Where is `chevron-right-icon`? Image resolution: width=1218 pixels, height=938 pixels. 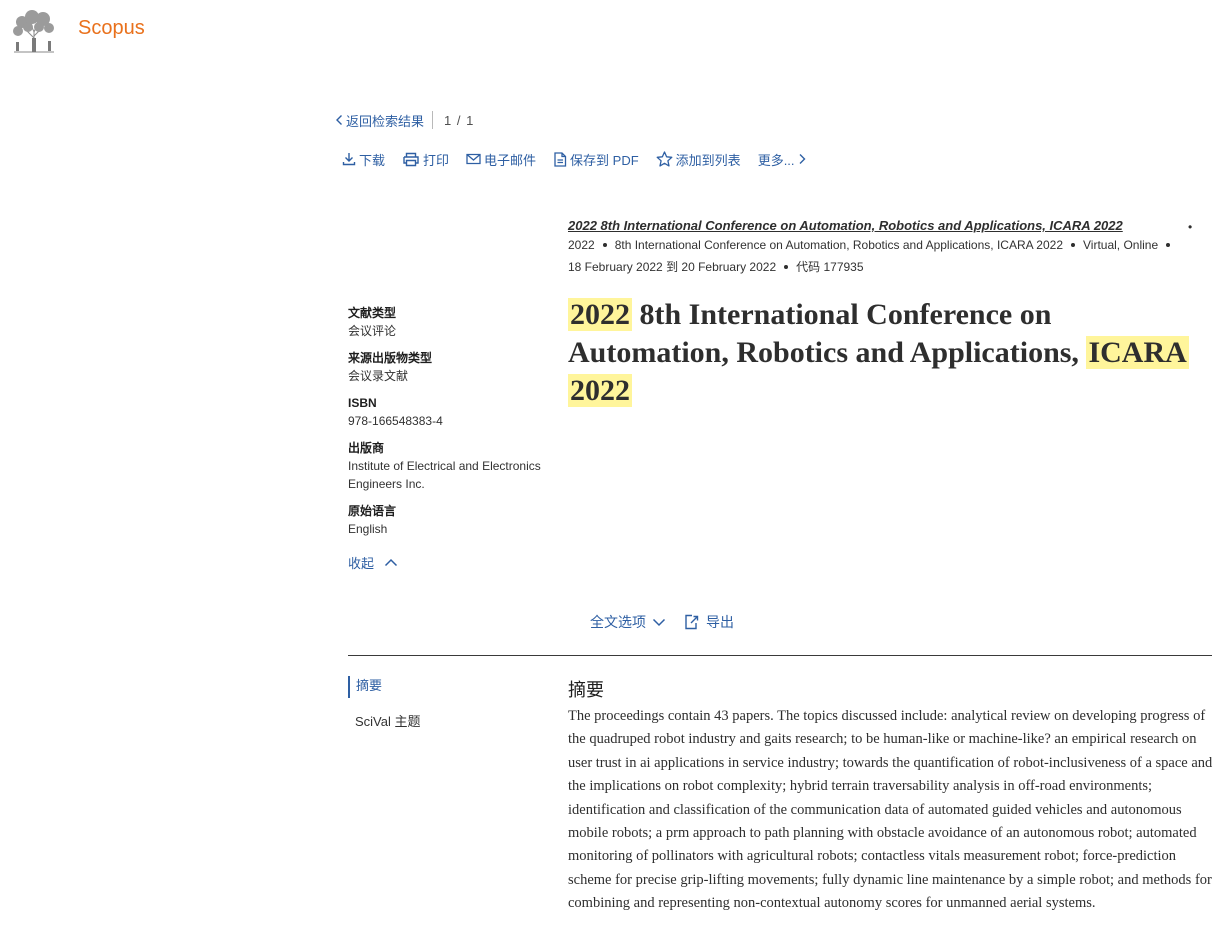
chevron-right-icon is located at coordinates (802, 159).